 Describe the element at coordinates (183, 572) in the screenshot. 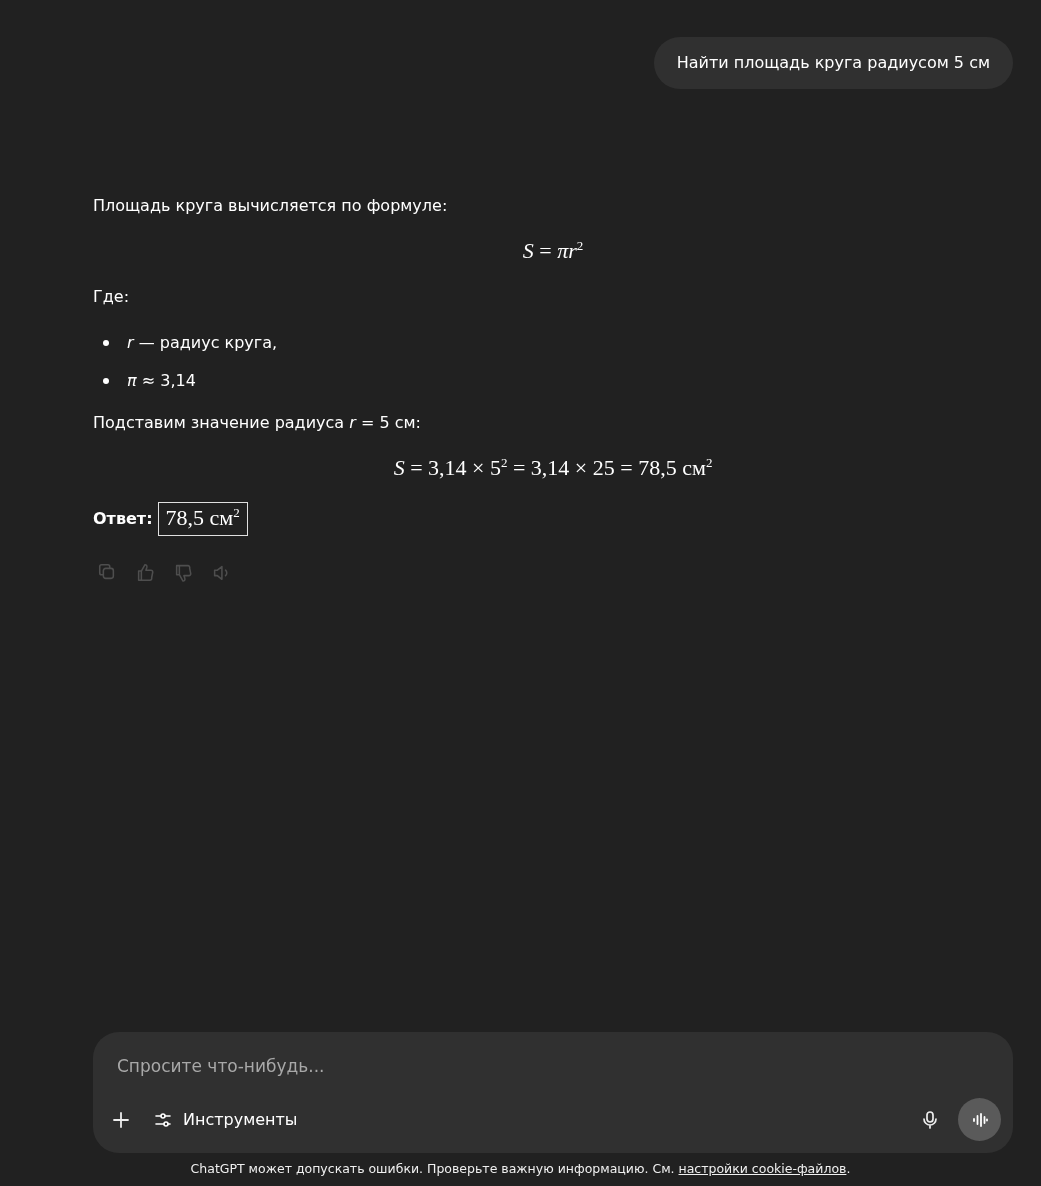

I see `thumbs-down-icon` at that location.